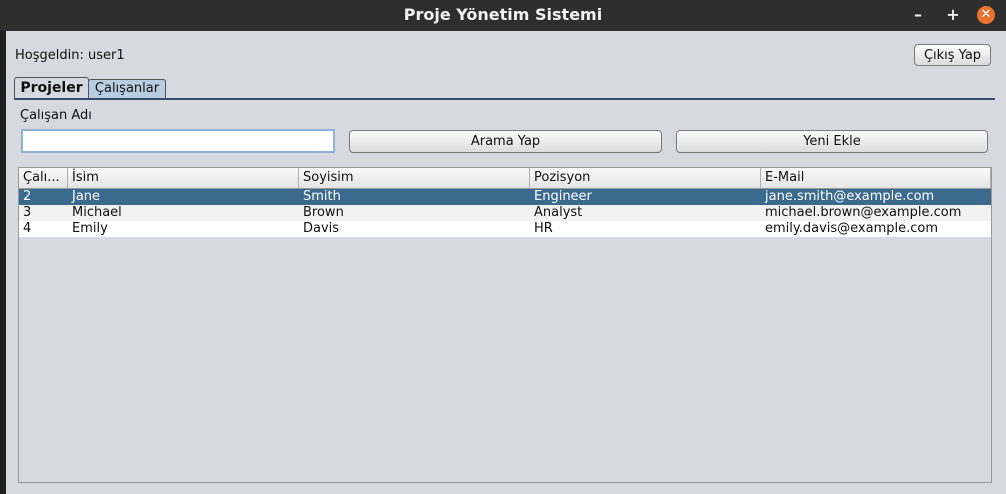 This screenshot has height=494, width=1006. I want to click on cell-position: Engineer, so click(563, 196).